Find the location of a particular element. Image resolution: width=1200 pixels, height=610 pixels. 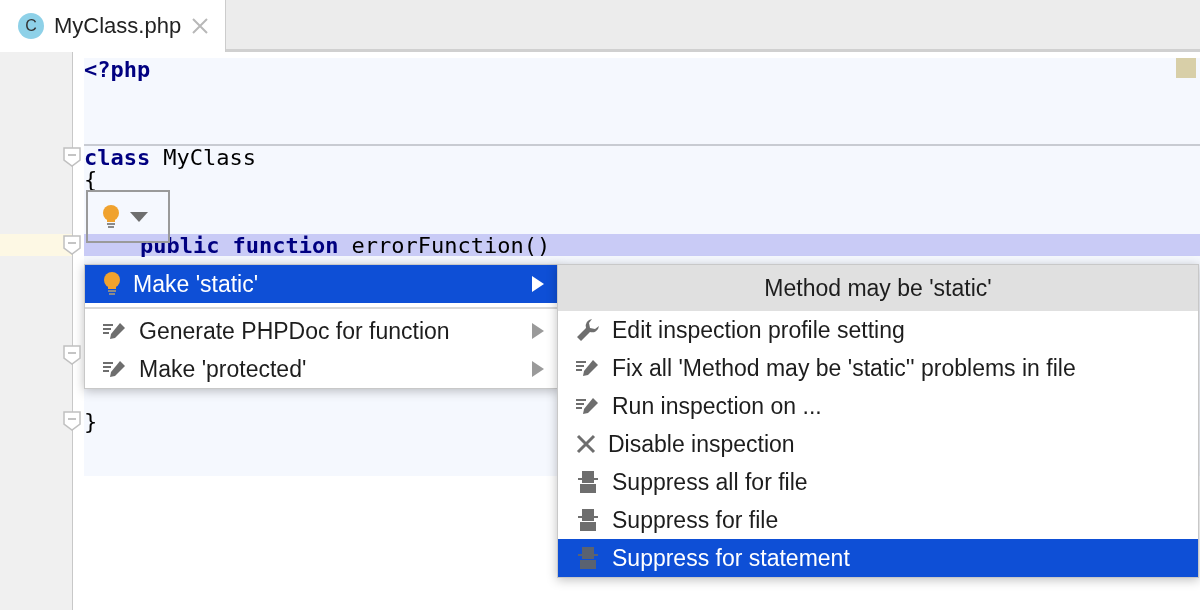

class-file-icon: C is located at coordinates (31, 26).